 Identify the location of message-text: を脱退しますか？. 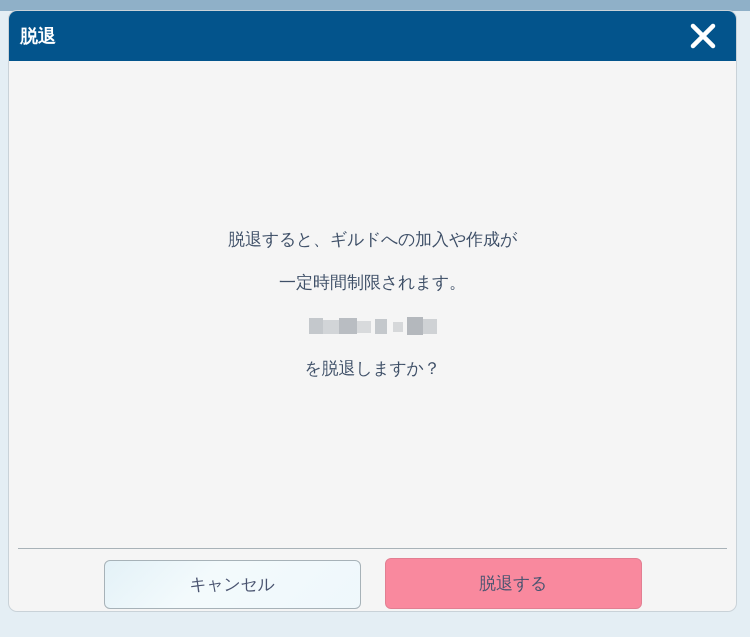
(372, 369).